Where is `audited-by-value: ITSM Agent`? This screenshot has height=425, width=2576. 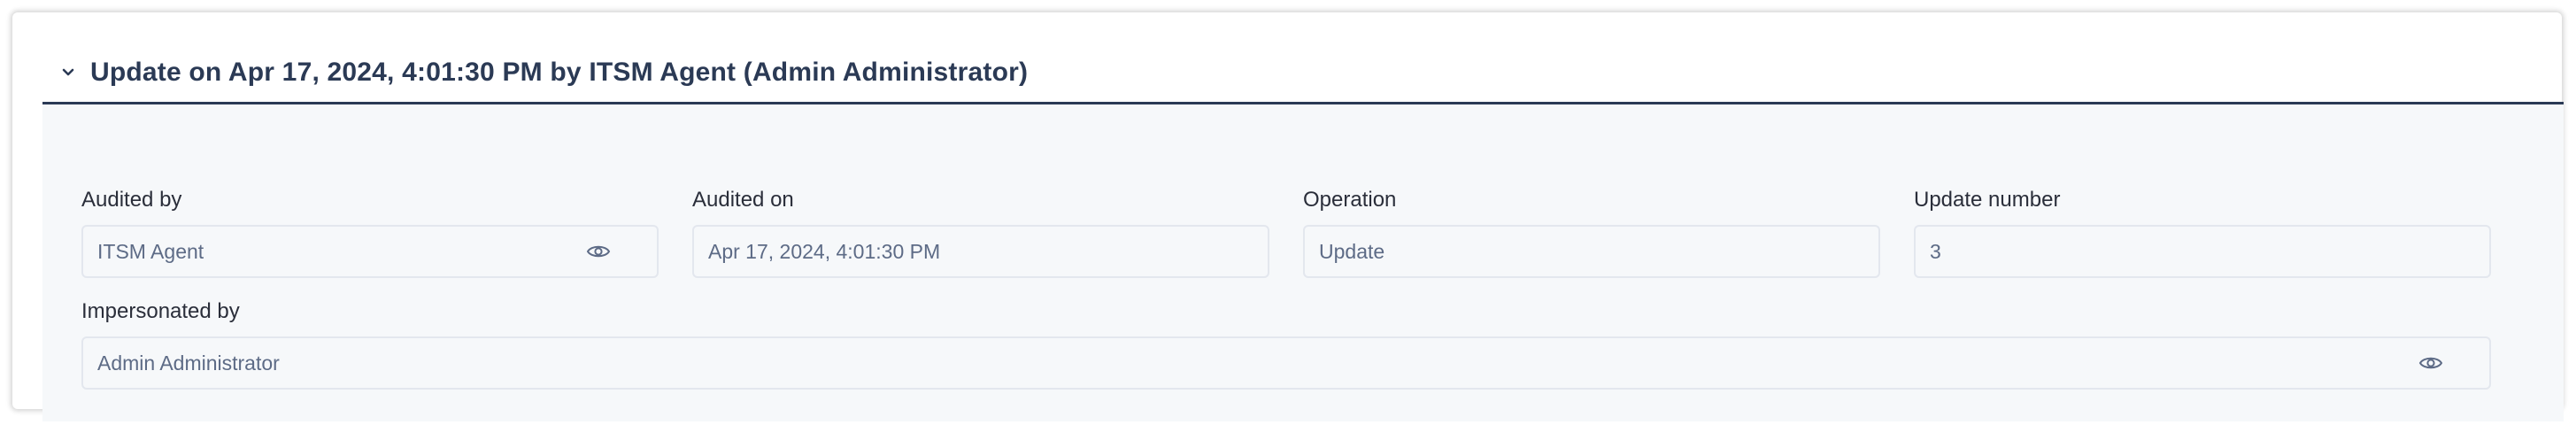 audited-by-value: ITSM Agent is located at coordinates (150, 251).